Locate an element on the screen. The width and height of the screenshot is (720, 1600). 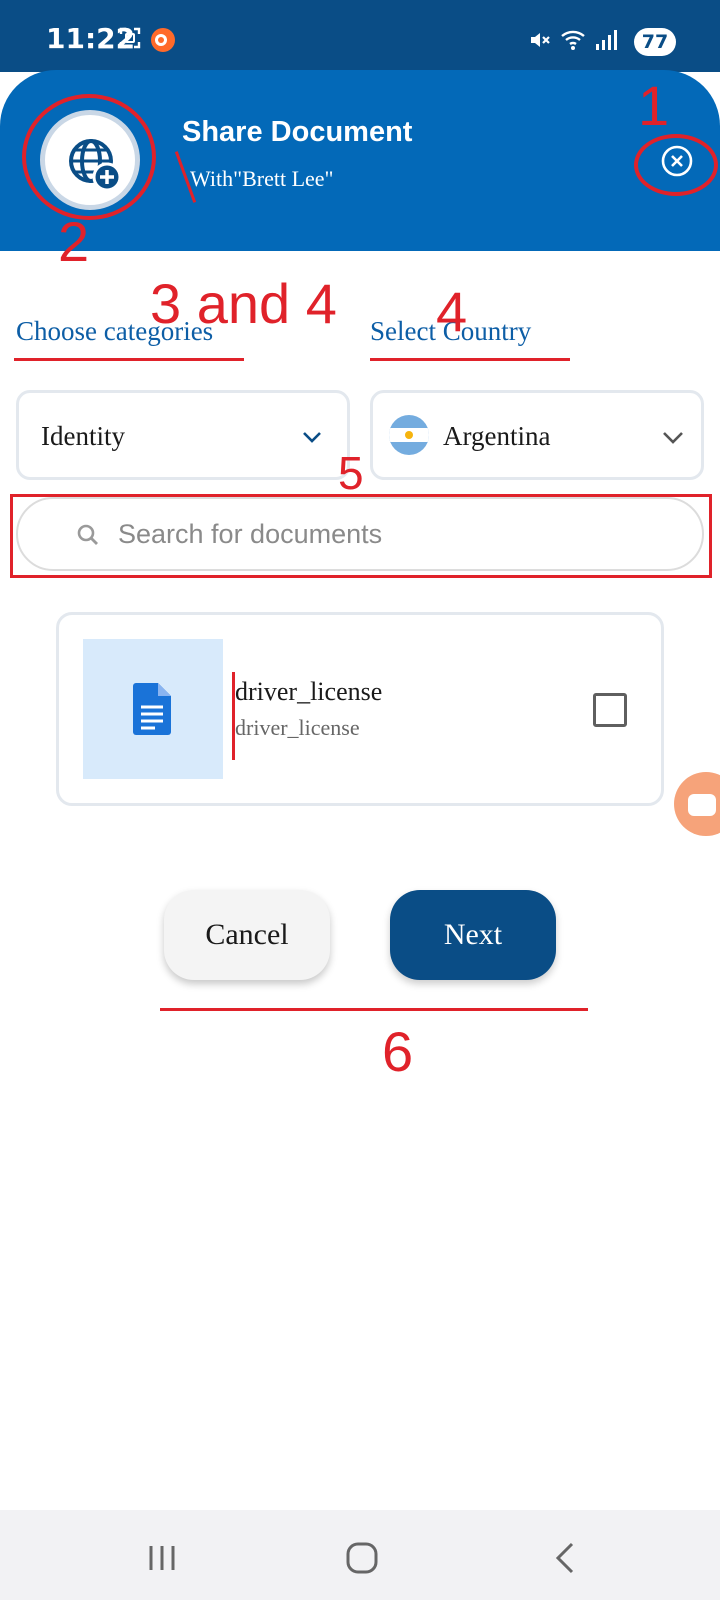
document-checkbox is located at coordinates (610, 710).